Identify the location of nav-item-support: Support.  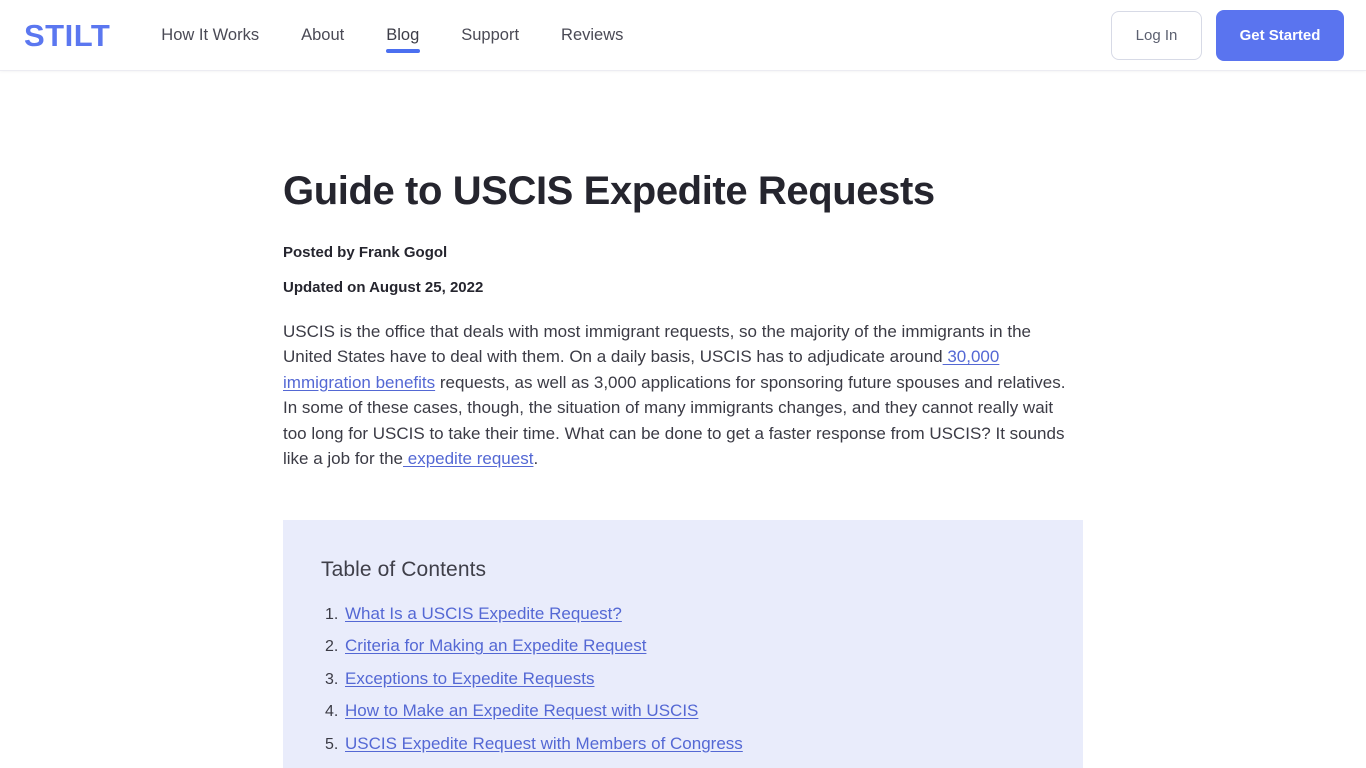
(490, 35).